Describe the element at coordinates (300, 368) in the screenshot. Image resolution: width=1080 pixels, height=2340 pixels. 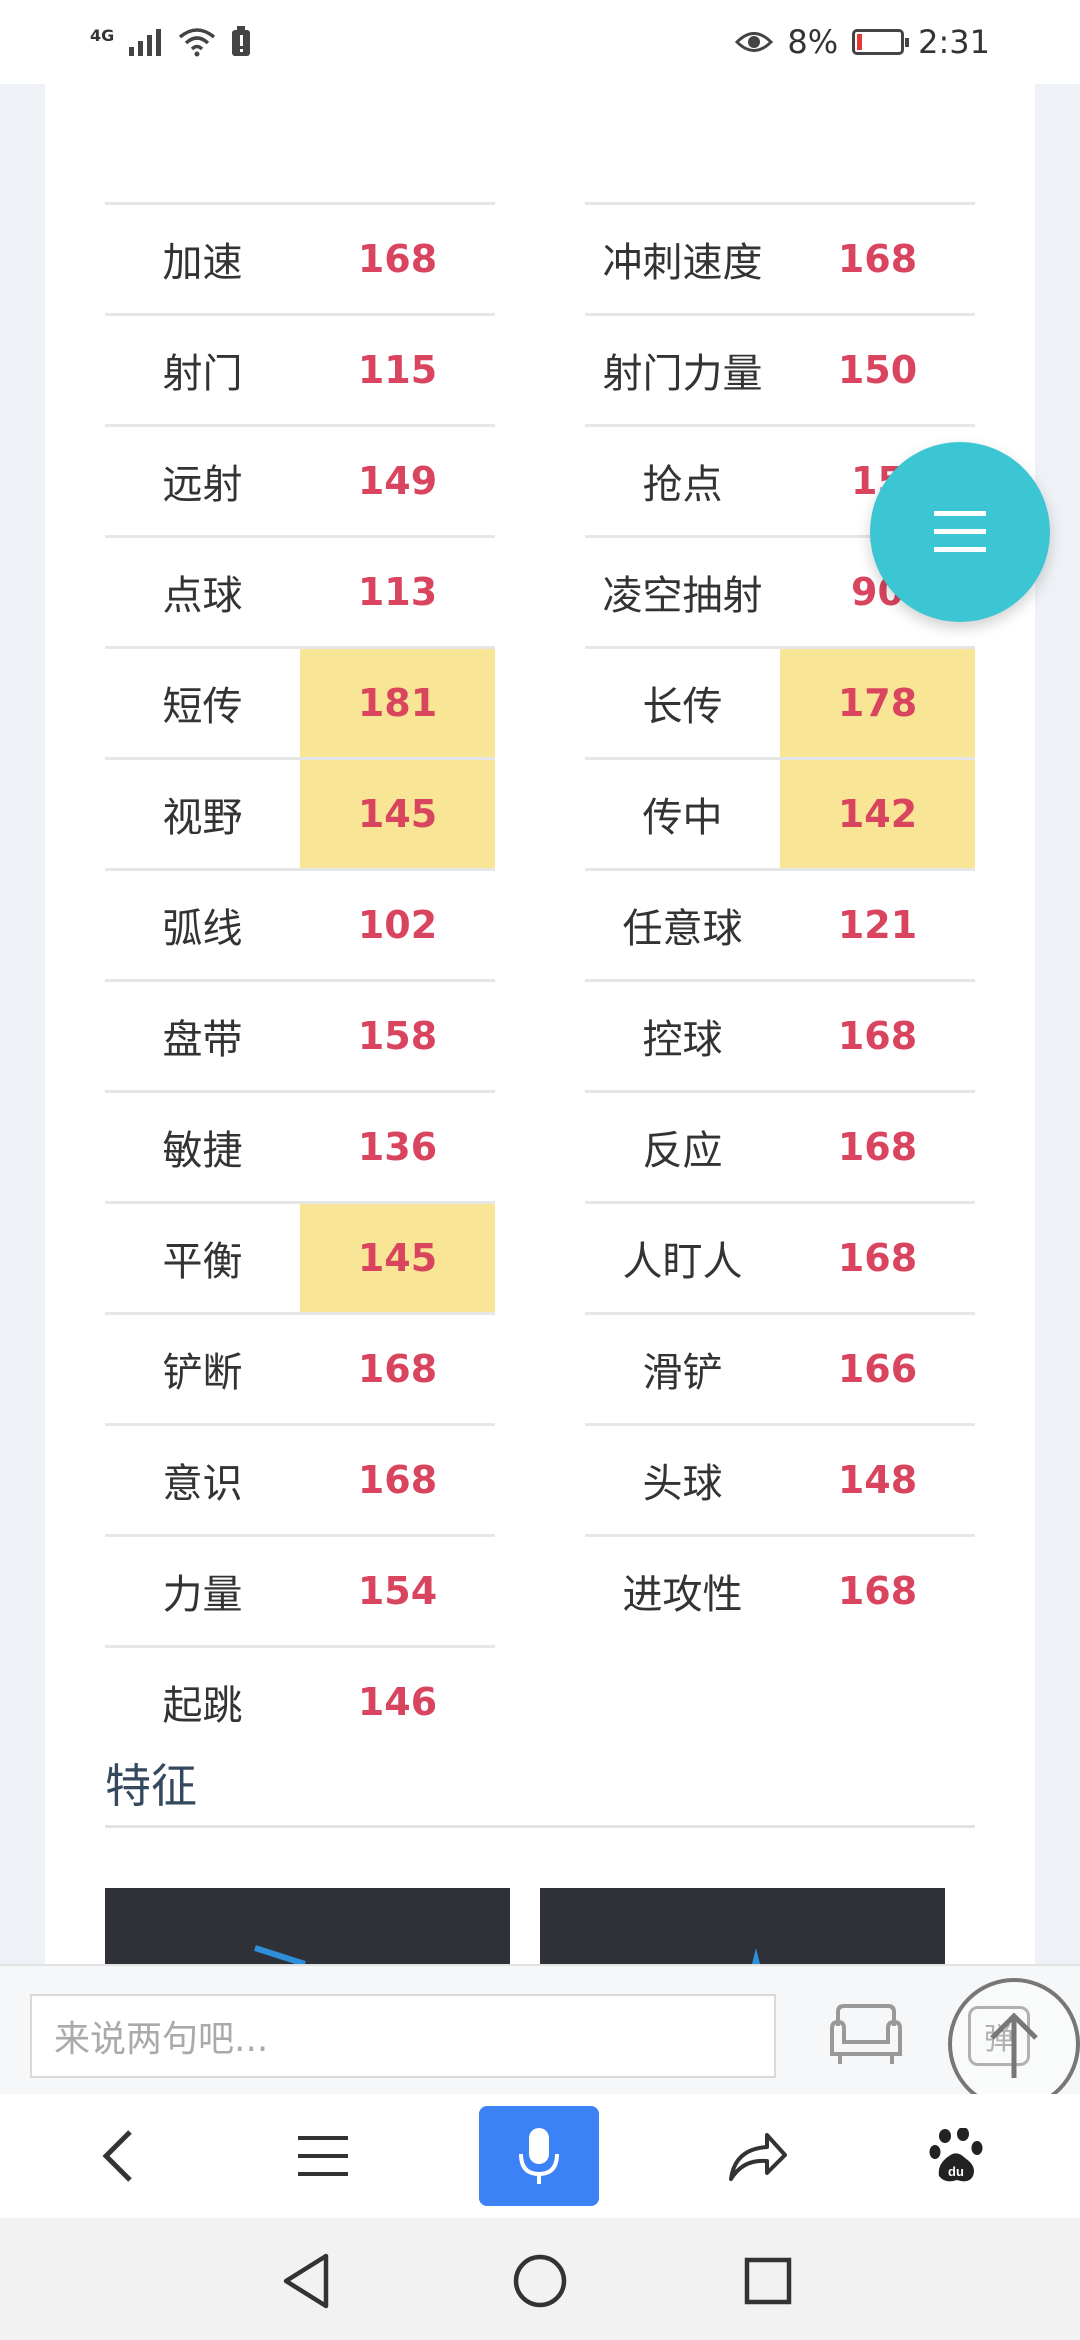
I see `stat-row: 射门 115` at that location.